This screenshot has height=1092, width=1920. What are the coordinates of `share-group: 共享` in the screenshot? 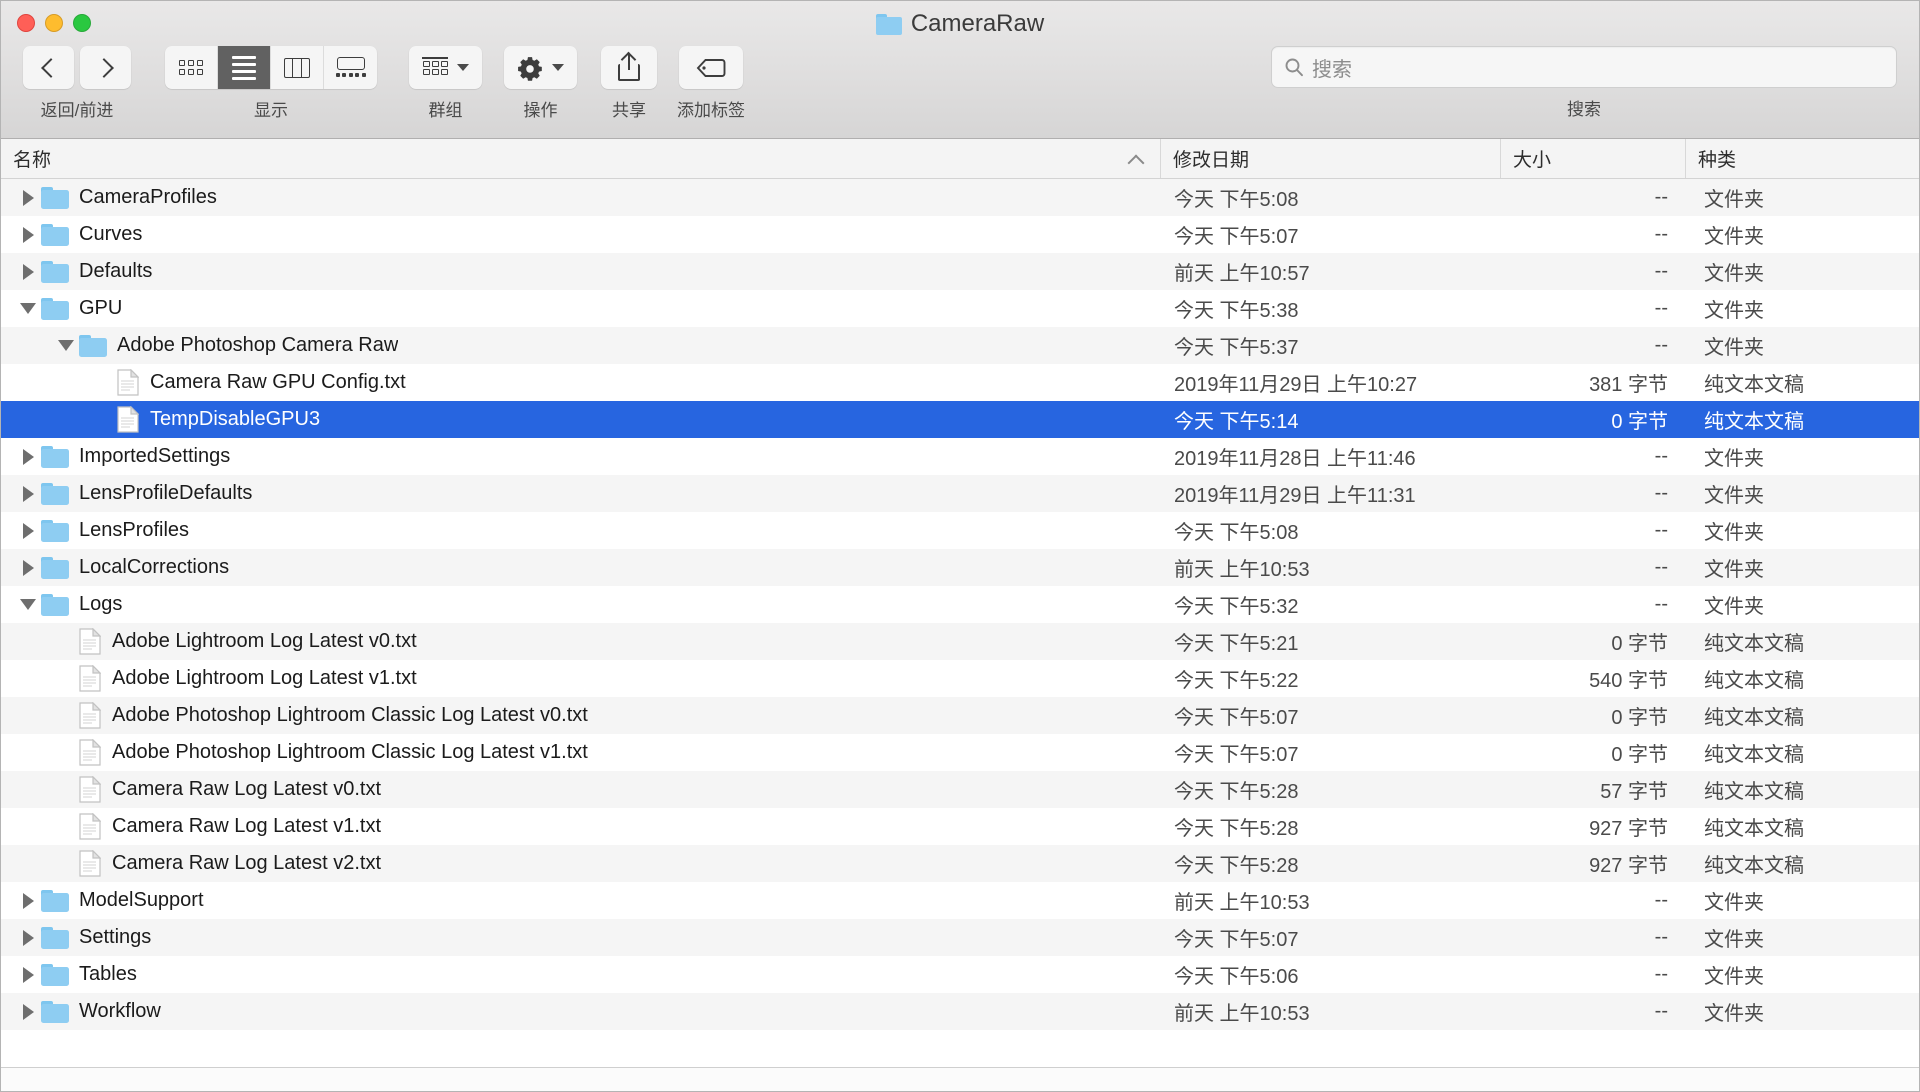 It's located at (629, 83).